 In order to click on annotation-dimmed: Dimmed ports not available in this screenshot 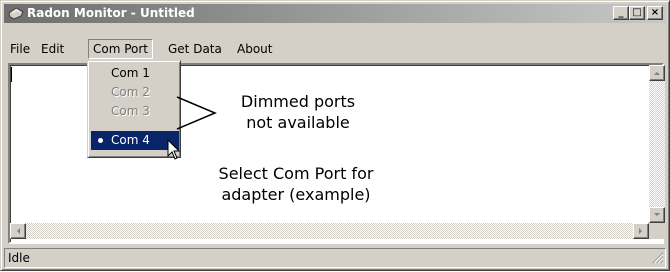, I will do `click(298, 112)`.